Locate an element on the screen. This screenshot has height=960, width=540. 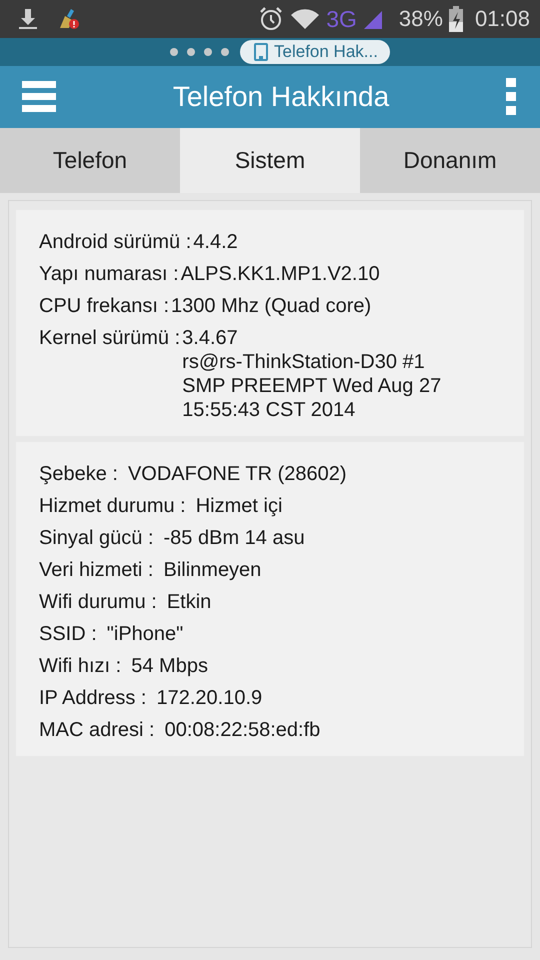
info-label: CPU frekansı : is located at coordinates (104, 306).